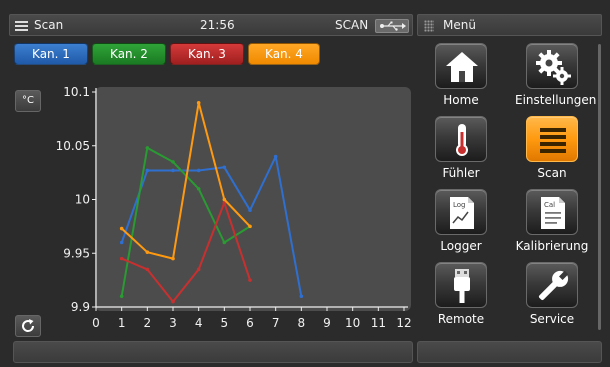 The width and height of the screenshot is (610, 367). Describe the element at coordinates (461, 319) in the screenshot. I see `menu-item-label: Remote` at that location.